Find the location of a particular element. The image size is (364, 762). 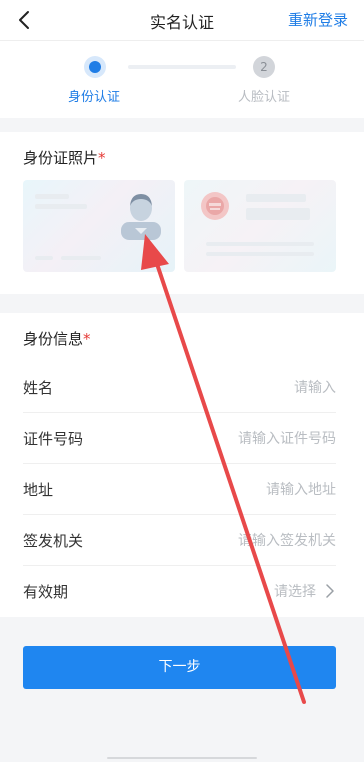

validity-period-select: 请选择 is located at coordinates (295, 591).